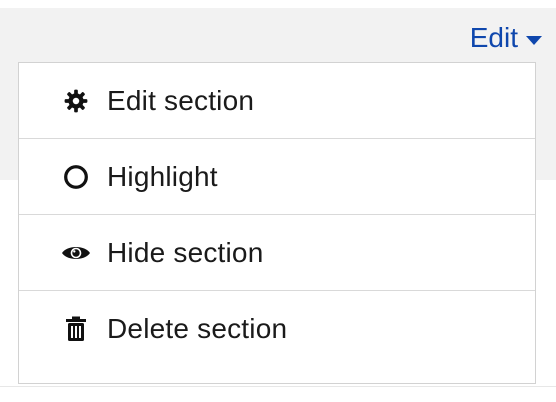  I want to click on gear-icon, so click(76, 101).